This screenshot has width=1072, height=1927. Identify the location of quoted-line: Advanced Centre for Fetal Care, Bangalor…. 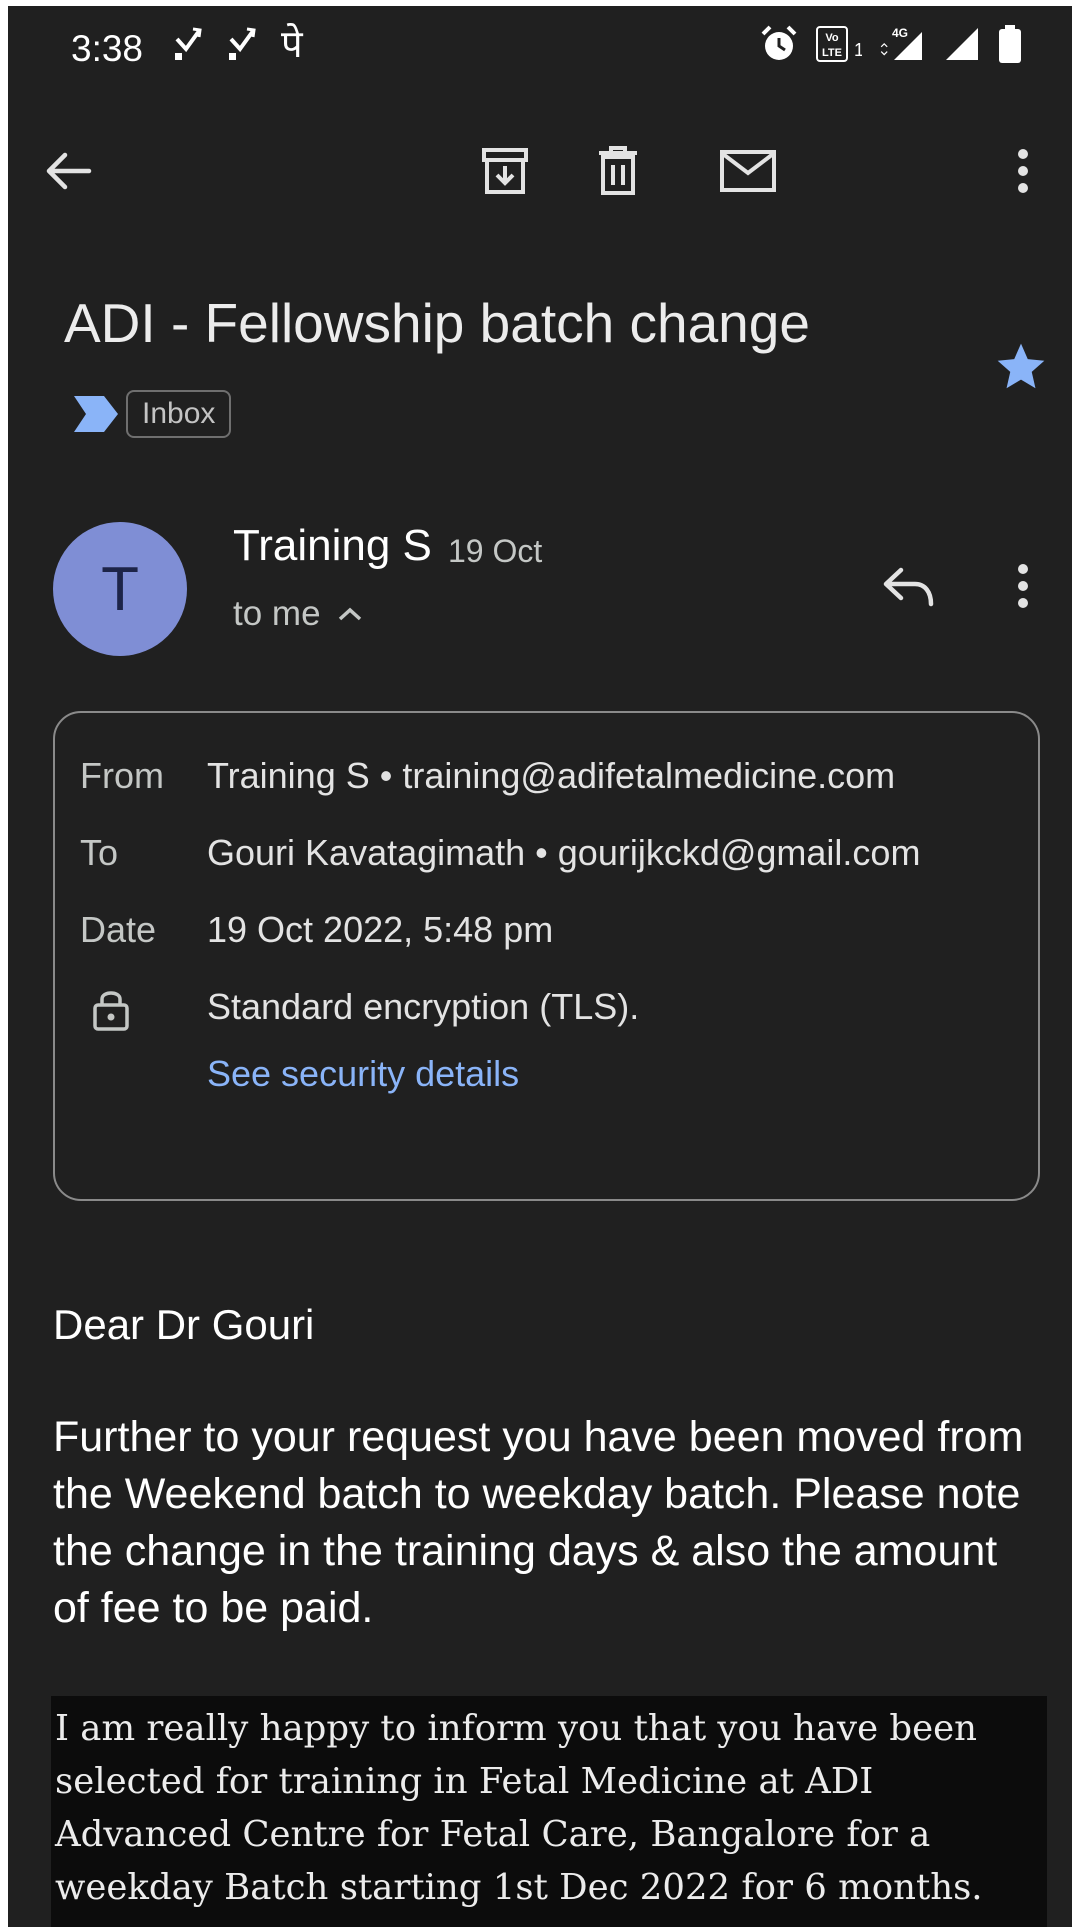
(493, 1834).